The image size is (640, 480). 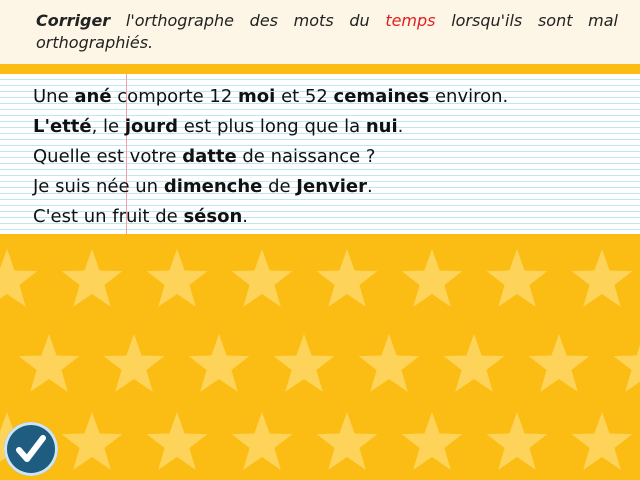 What do you see at coordinates (213, 186) in the screenshot?
I see `misspelled-word: dimenche` at bounding box center [213, 186].